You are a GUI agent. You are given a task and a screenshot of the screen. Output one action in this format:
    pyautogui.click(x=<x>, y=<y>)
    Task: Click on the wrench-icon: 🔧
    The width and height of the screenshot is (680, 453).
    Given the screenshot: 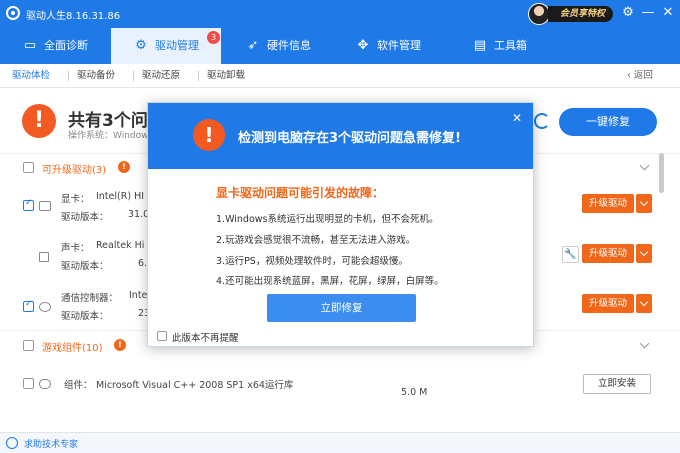 What is the action you would take?
    pyautogui.click(x=570, y=254)
    